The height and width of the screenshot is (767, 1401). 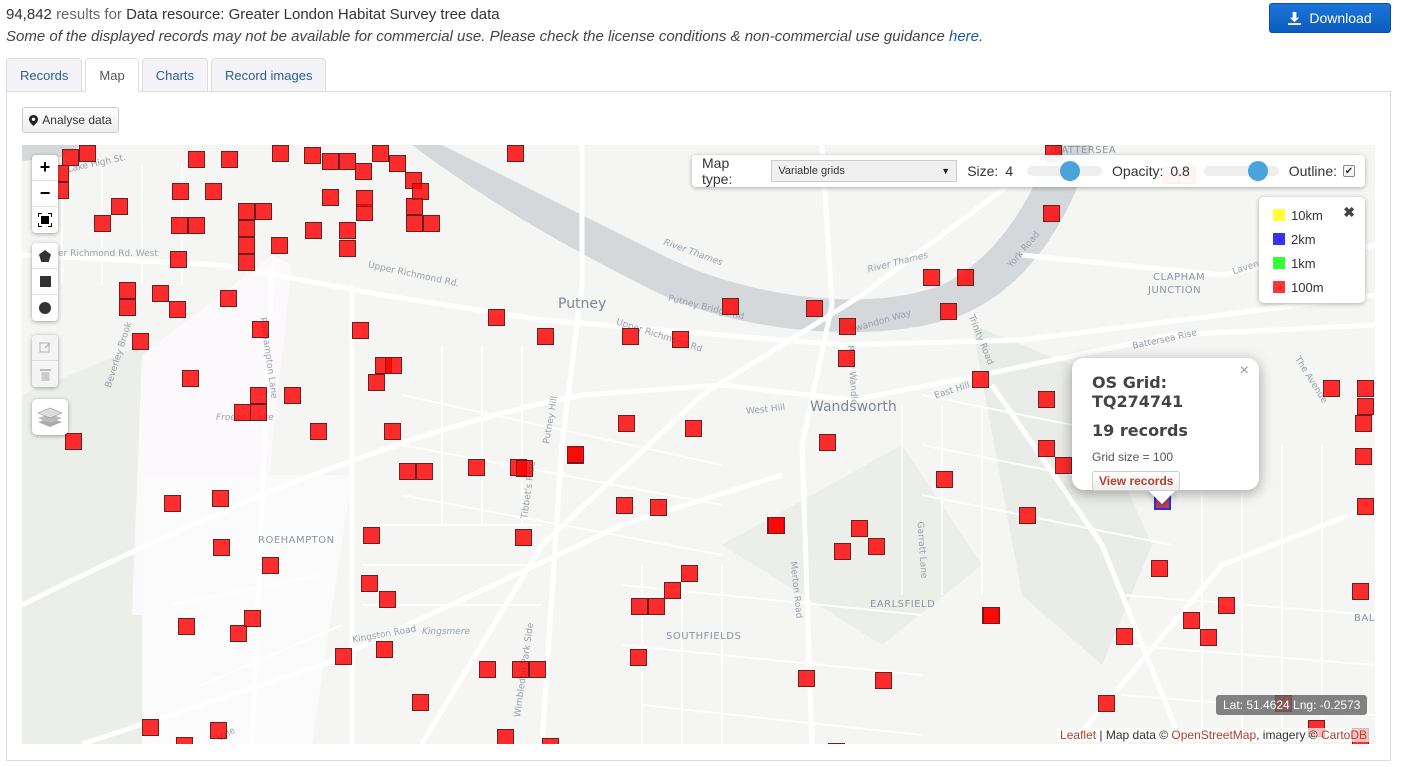 I want to click on fullscreen-button, so click(x=45, y=220).